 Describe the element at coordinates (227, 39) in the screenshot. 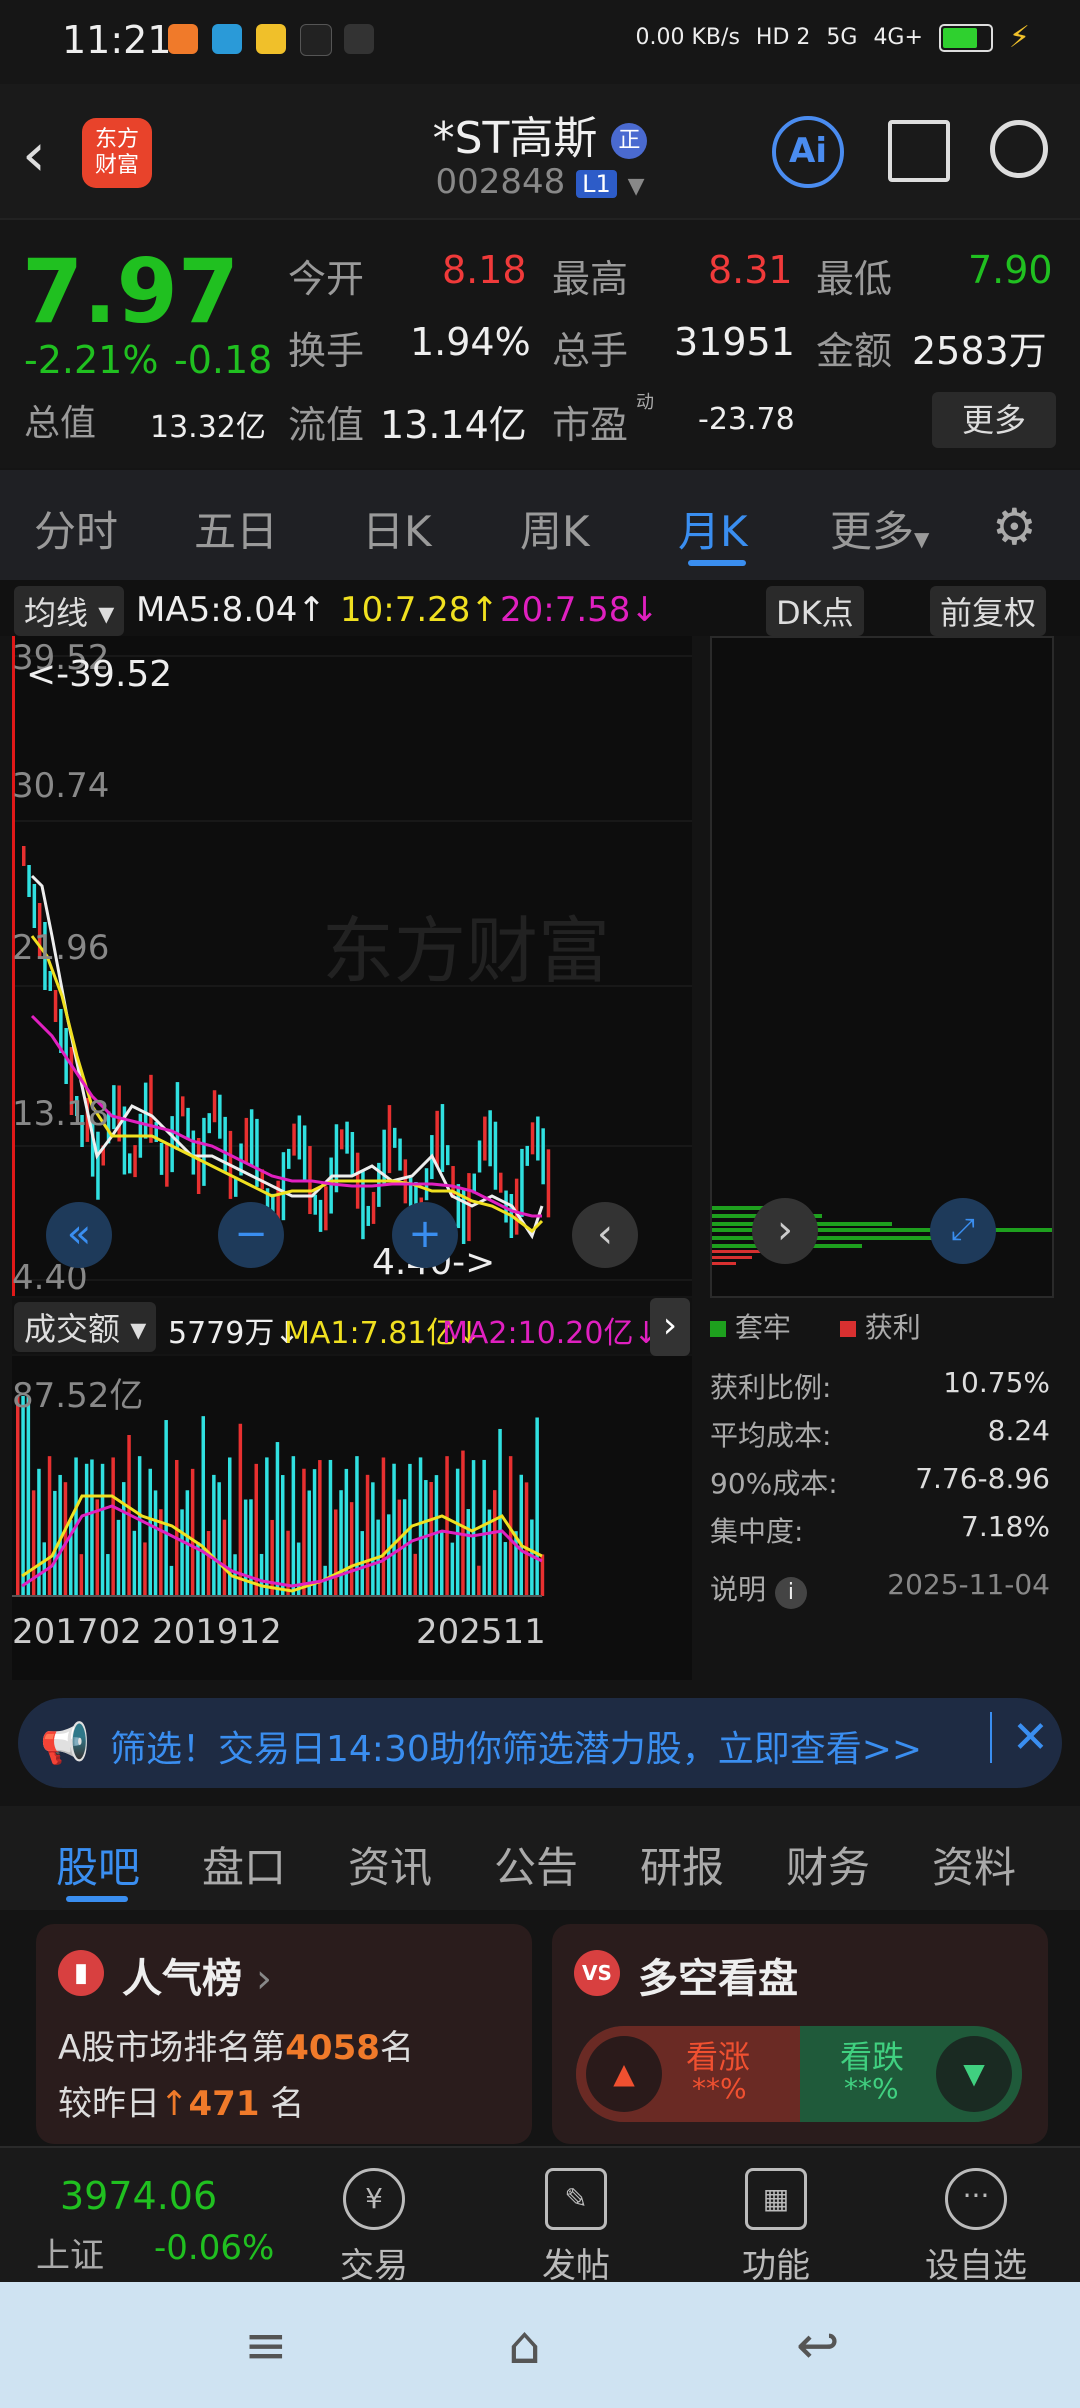

I see `app-icon` at that location.